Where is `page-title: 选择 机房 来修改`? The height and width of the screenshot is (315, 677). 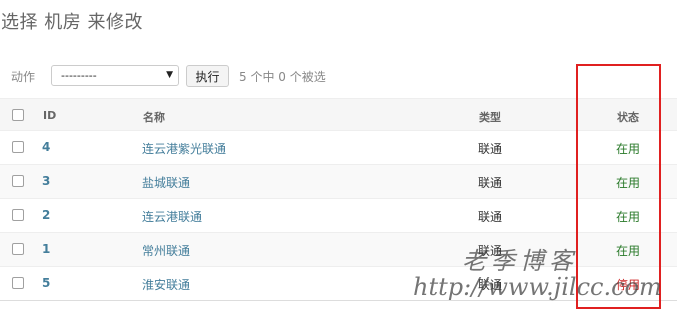 page-title: 选择 机房 来修改 is located at coordinates (72, 22).